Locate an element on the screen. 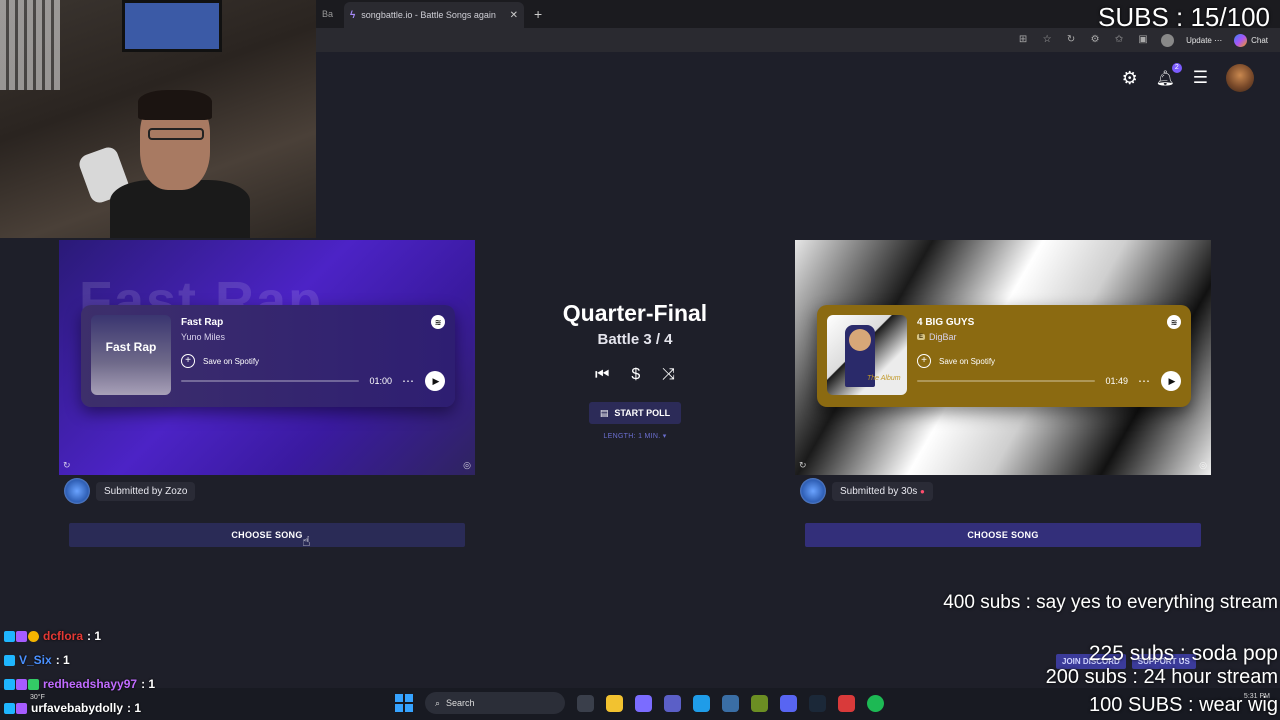 The height and width of the screenshot is (720, 1280). left-artist-name: Yuno Miles is located at coordinates (203, 337).